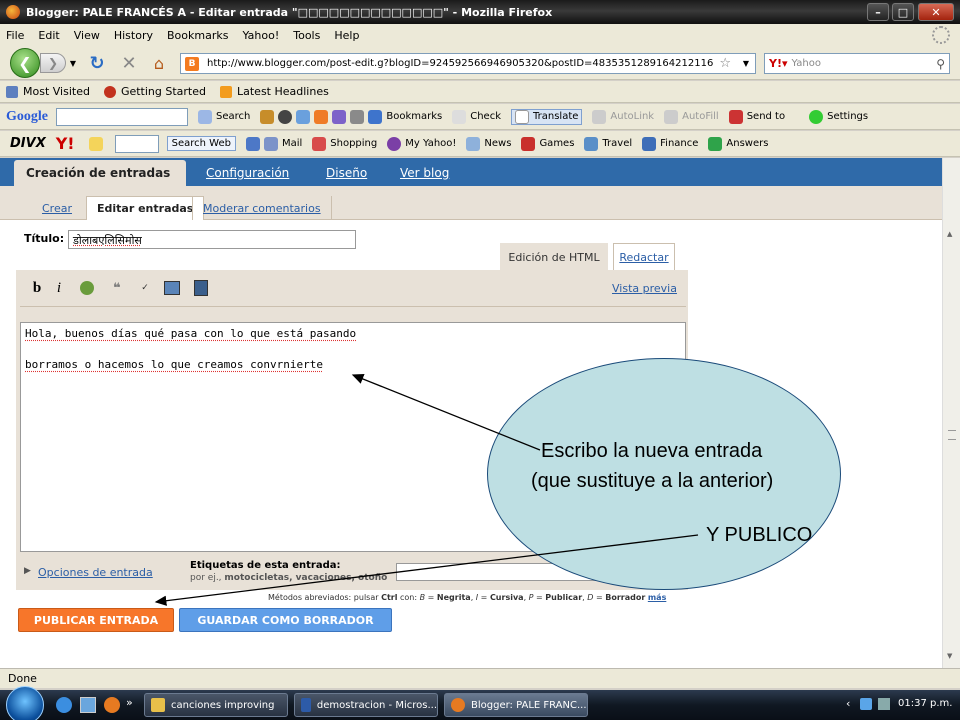 This screenshot has height=720, width=960. I want to click on reload-icon: ↻, so click(97, 63).